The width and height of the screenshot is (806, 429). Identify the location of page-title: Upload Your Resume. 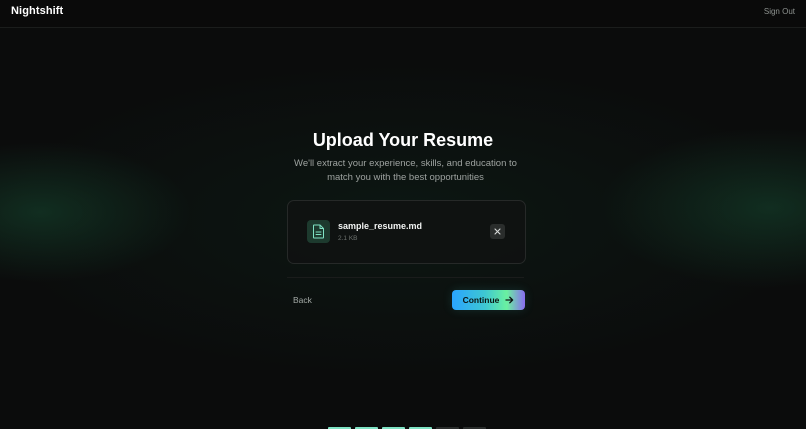
(403, 140).